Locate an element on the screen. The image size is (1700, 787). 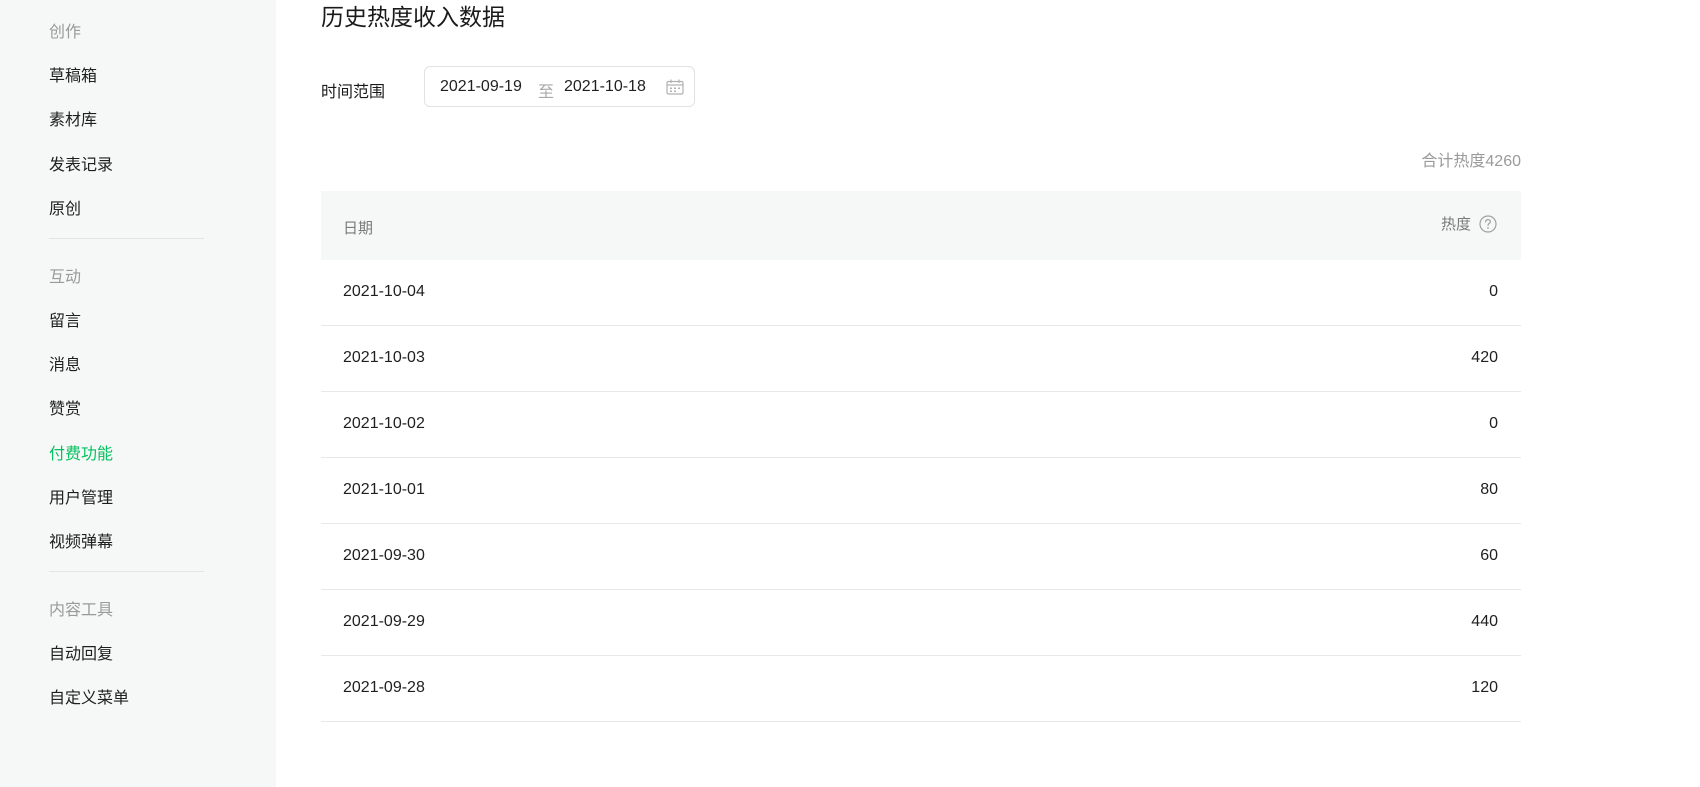
column-header-date: 日期 is located at coordinates (358, 228).